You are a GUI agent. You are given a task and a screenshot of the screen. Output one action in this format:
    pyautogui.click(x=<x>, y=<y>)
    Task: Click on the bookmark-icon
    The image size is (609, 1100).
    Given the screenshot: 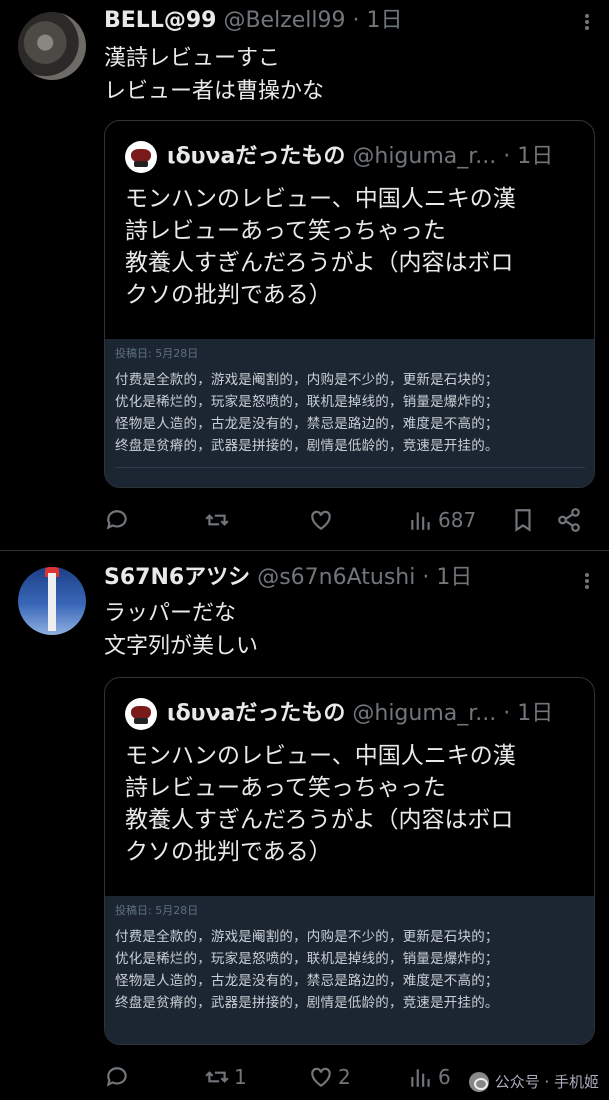 What is the action you would take?
    pyautogui.click(x=523, y=520)
    